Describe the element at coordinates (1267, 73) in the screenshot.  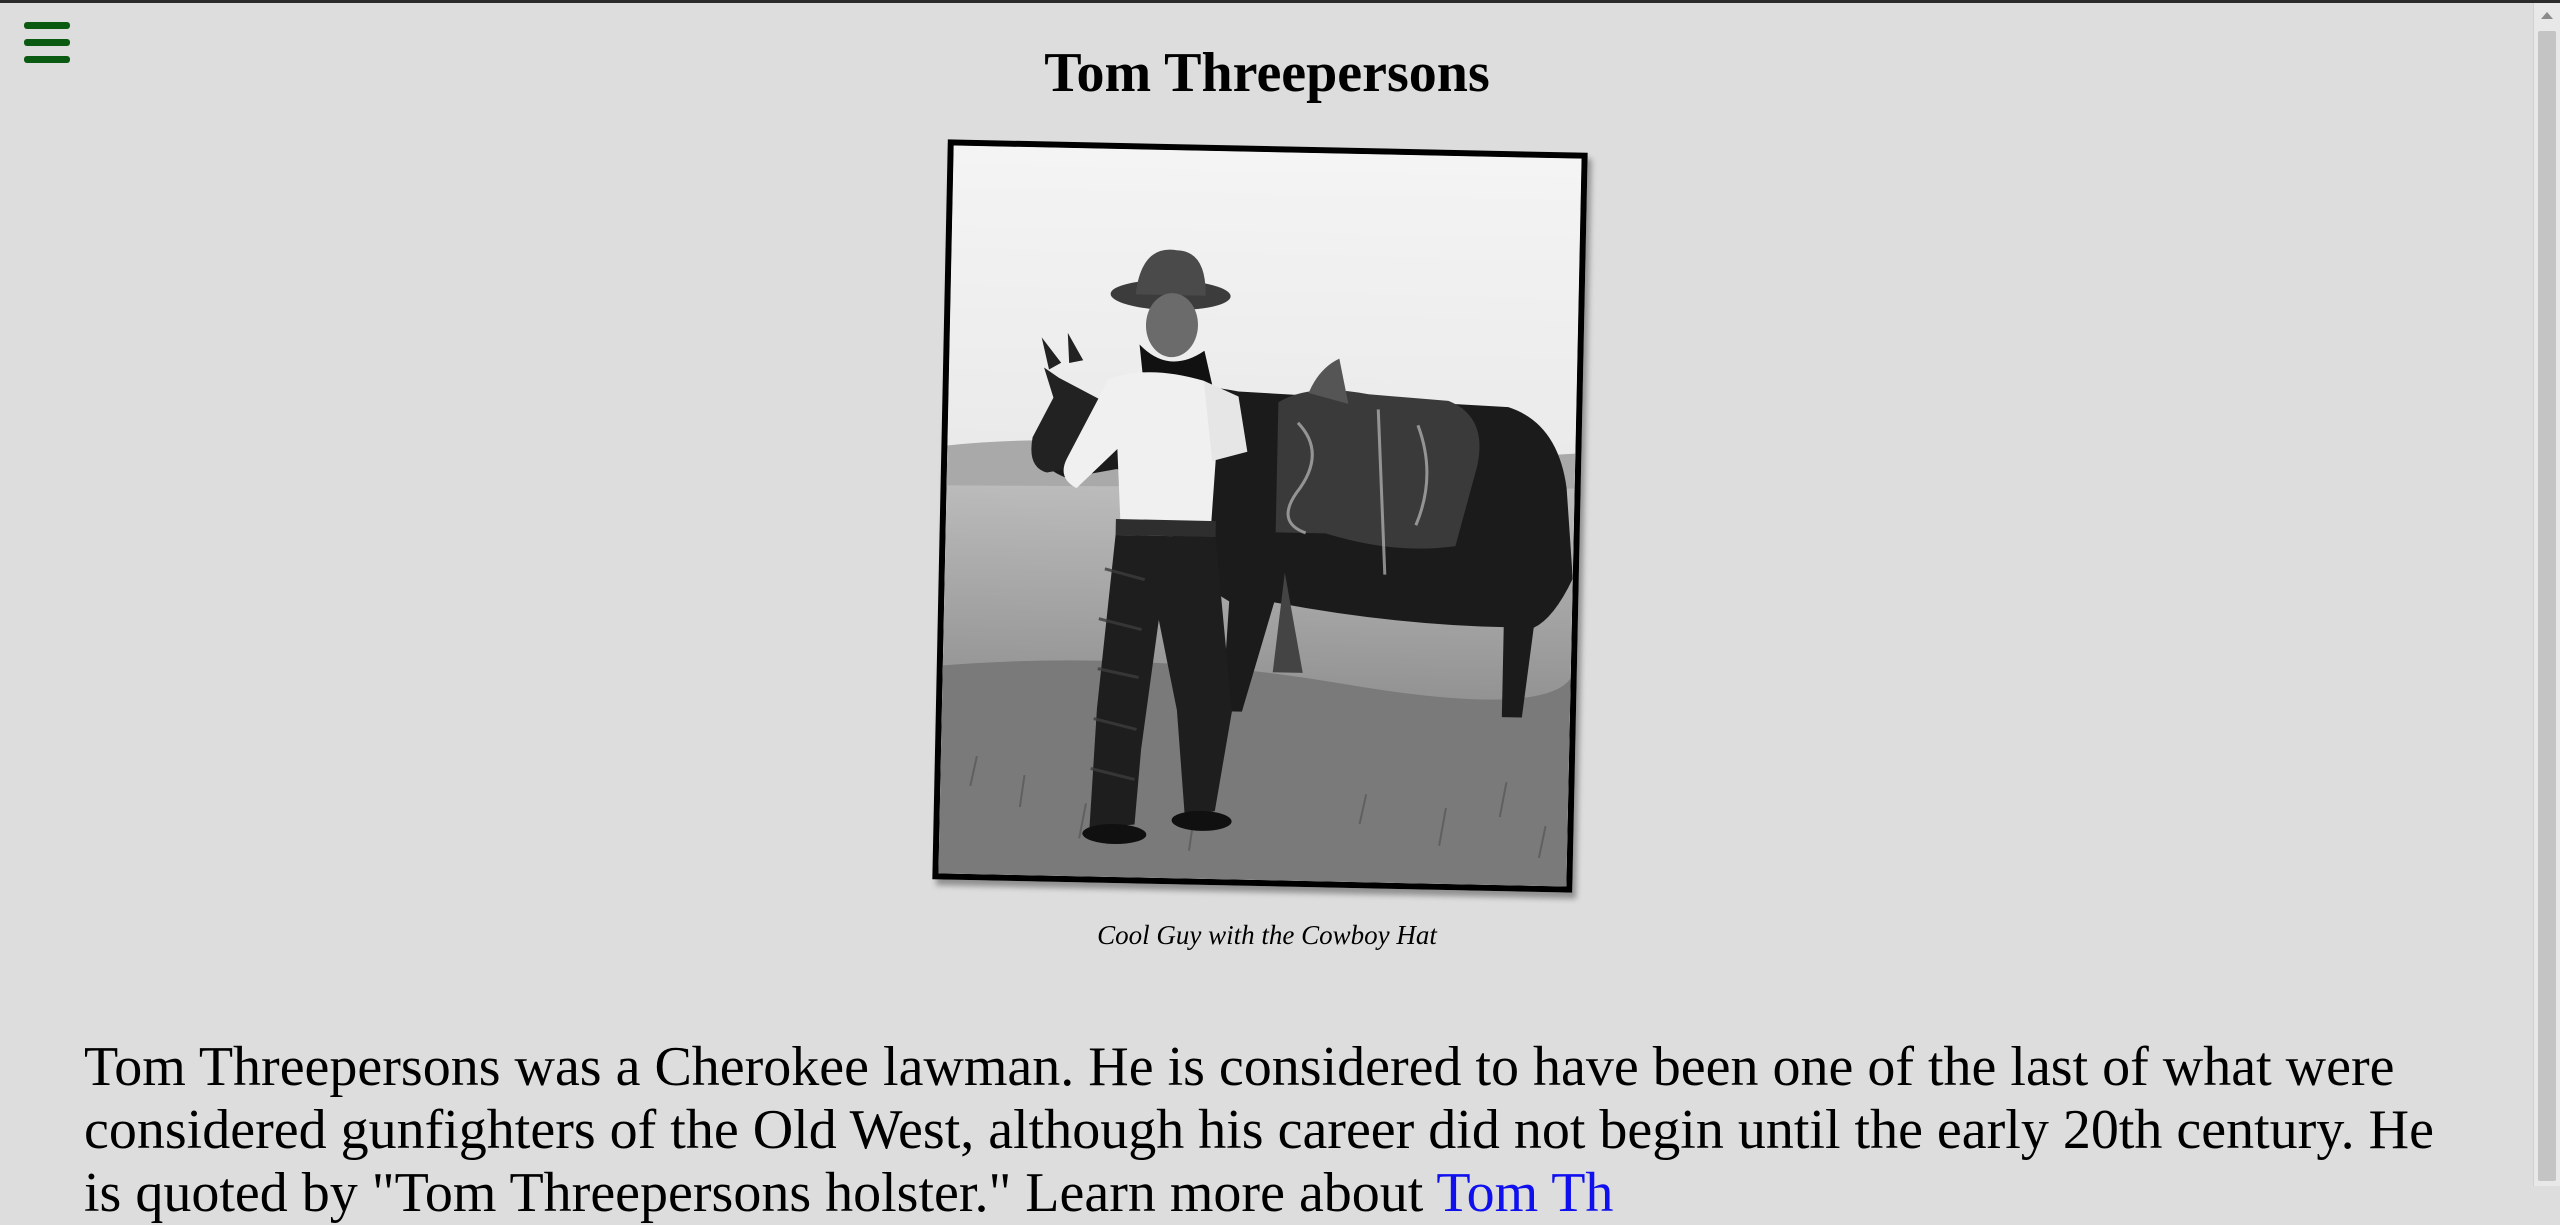
I see `page-title: Tom Threepersons` at that location.